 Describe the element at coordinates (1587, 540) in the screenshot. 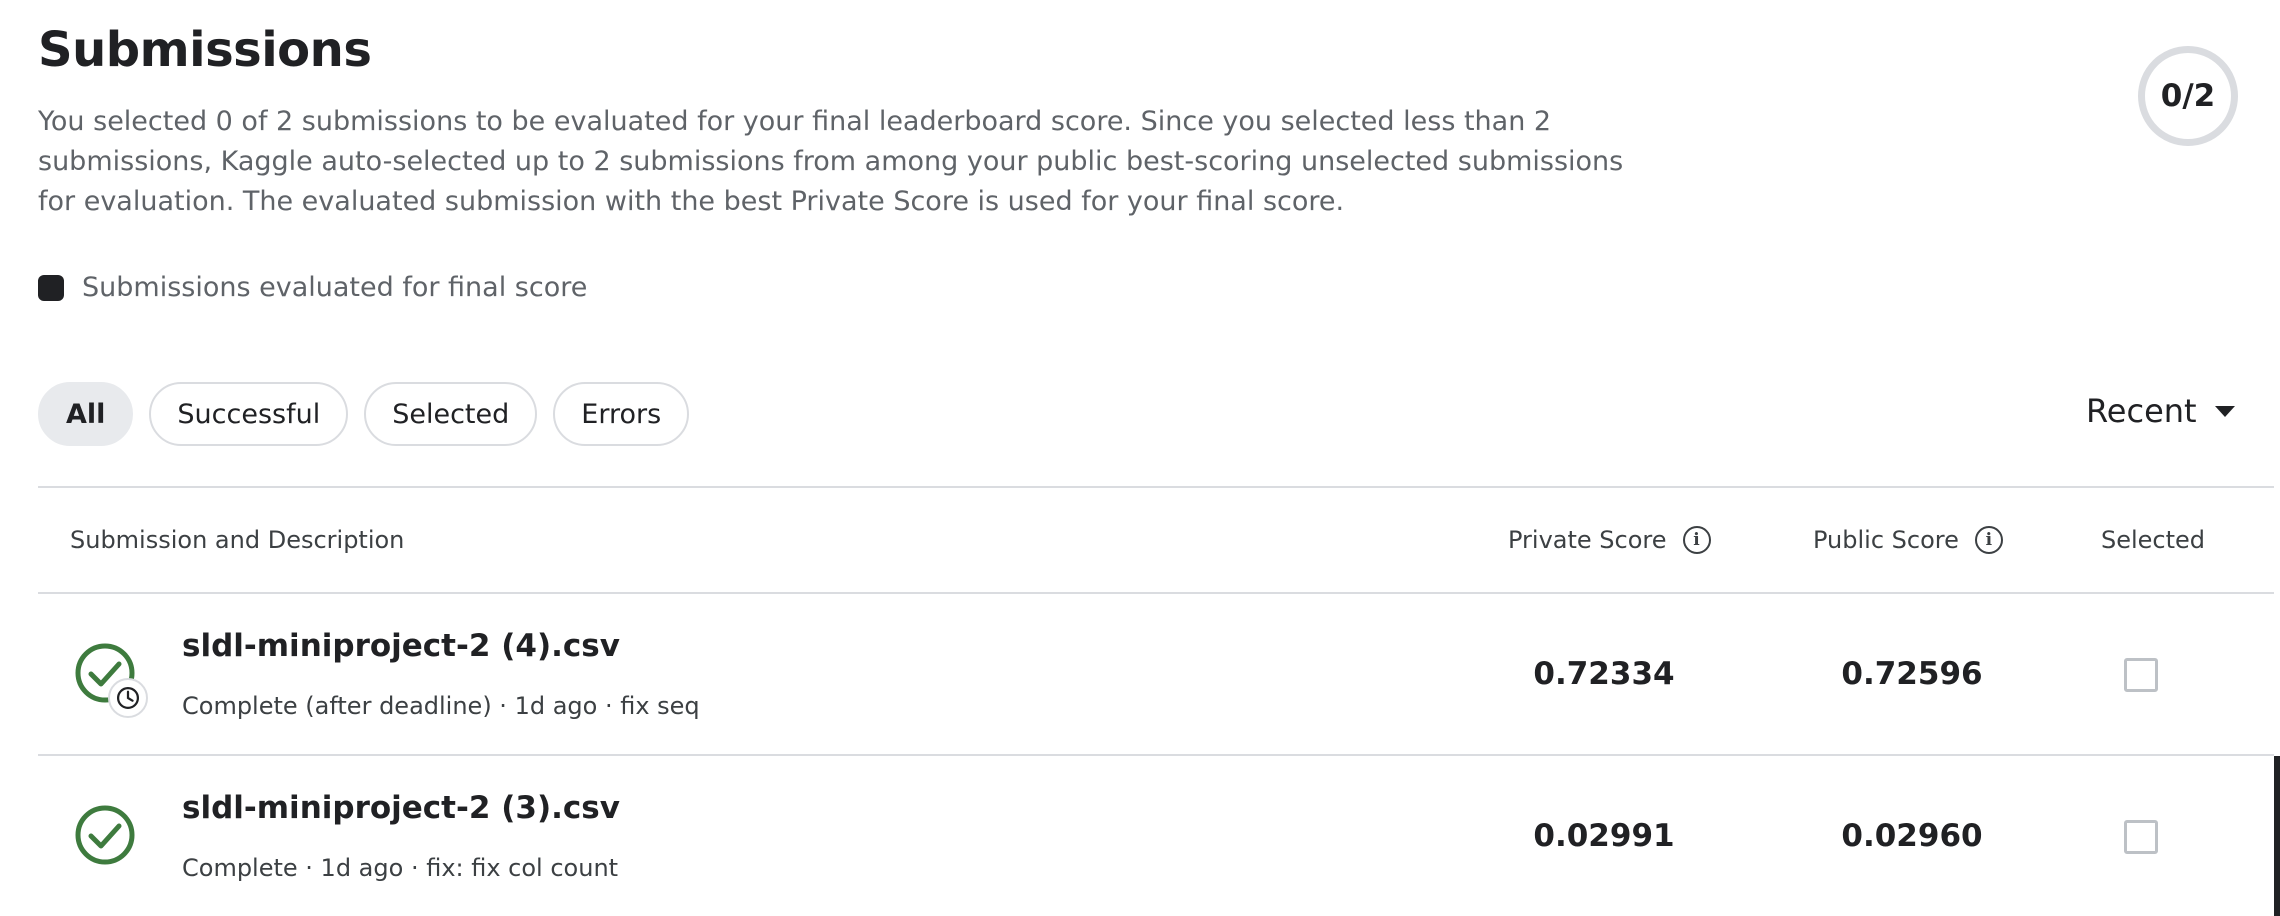

I see `column-header-private-score-label: Private Score` at that location.